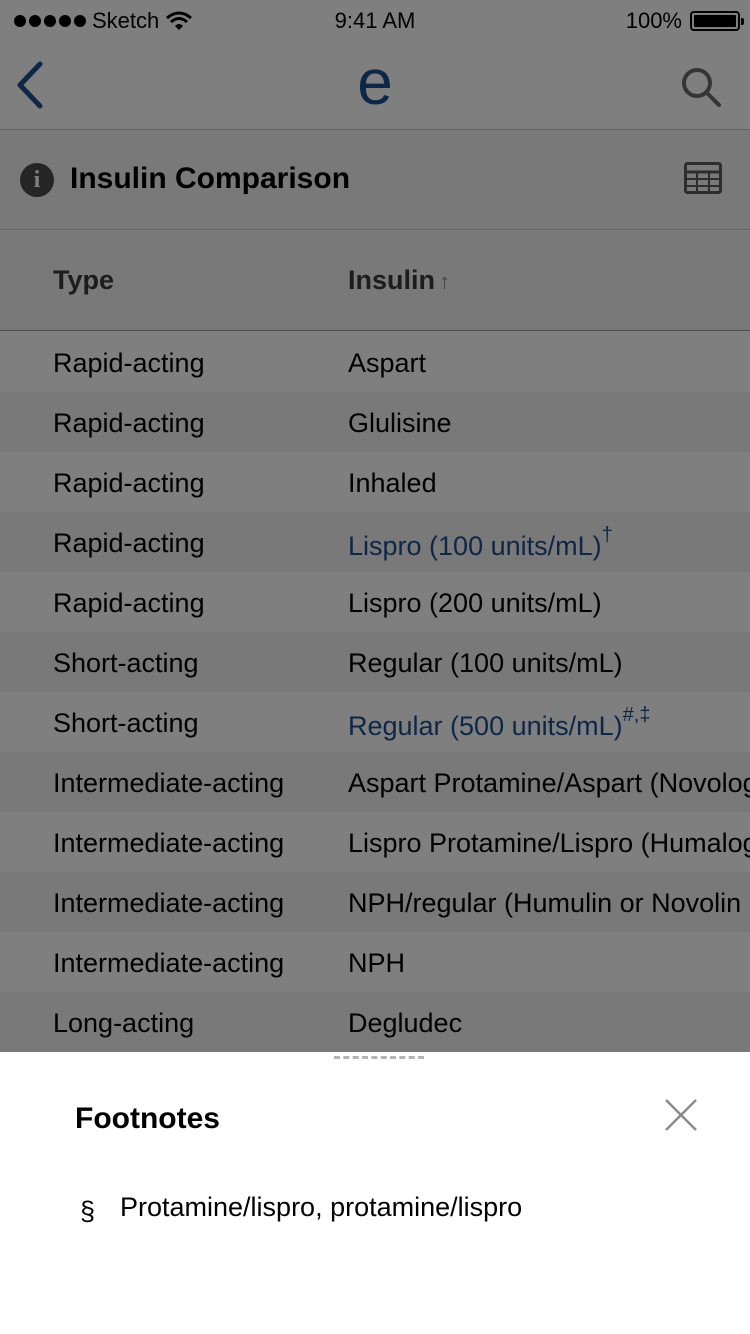 The height and width of the screenshot is (1334, 750). What do you see at coordinates (88, 1211) in the screenshot?
I see `footnote-symbol: §` at bounding box center [88, 1211].